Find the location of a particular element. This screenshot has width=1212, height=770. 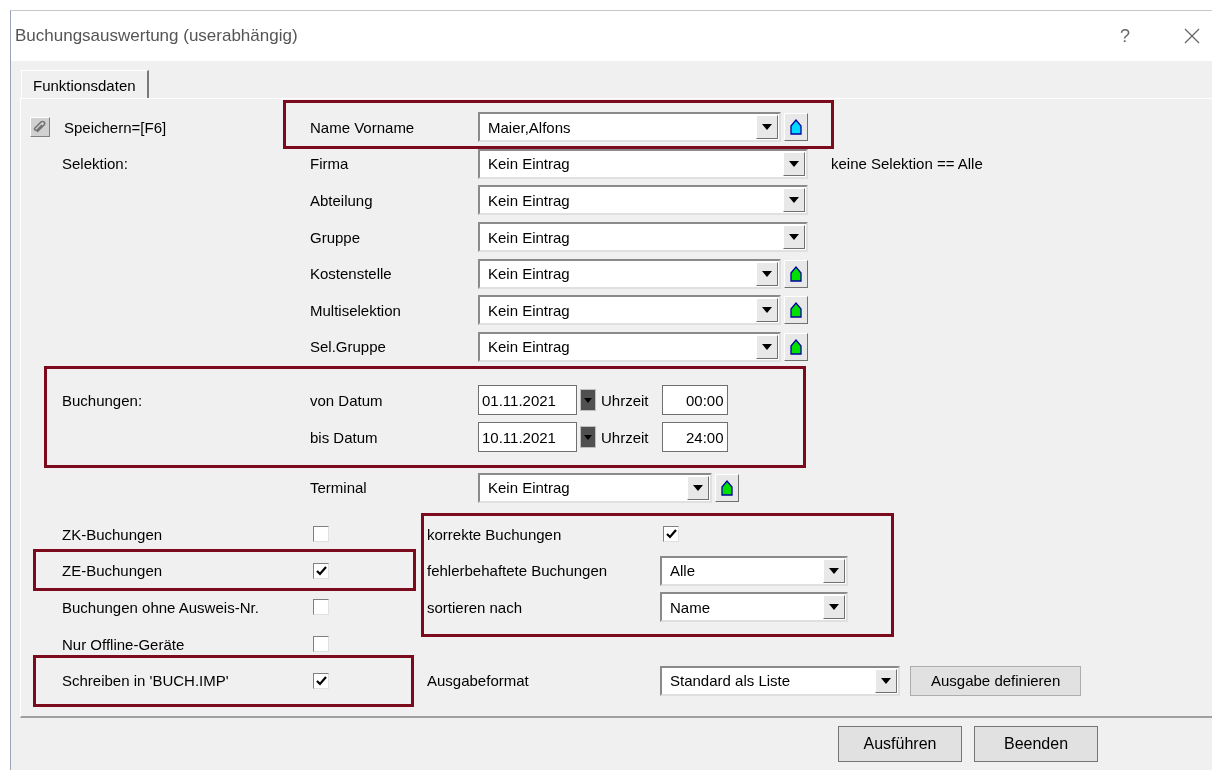

option-label: sortieren nach is located at coordinates (475, 607).